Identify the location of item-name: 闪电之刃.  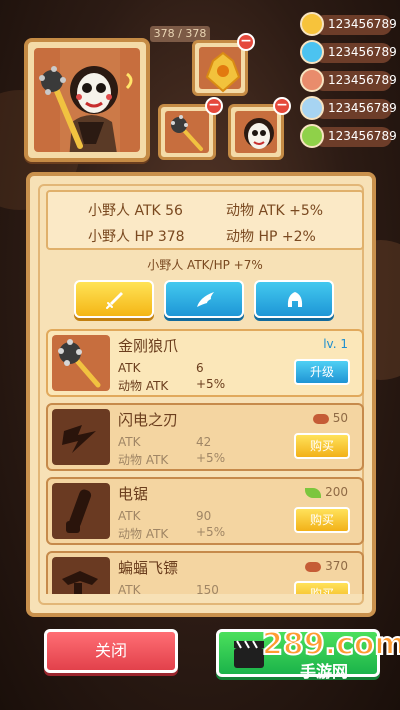
(148, 420).